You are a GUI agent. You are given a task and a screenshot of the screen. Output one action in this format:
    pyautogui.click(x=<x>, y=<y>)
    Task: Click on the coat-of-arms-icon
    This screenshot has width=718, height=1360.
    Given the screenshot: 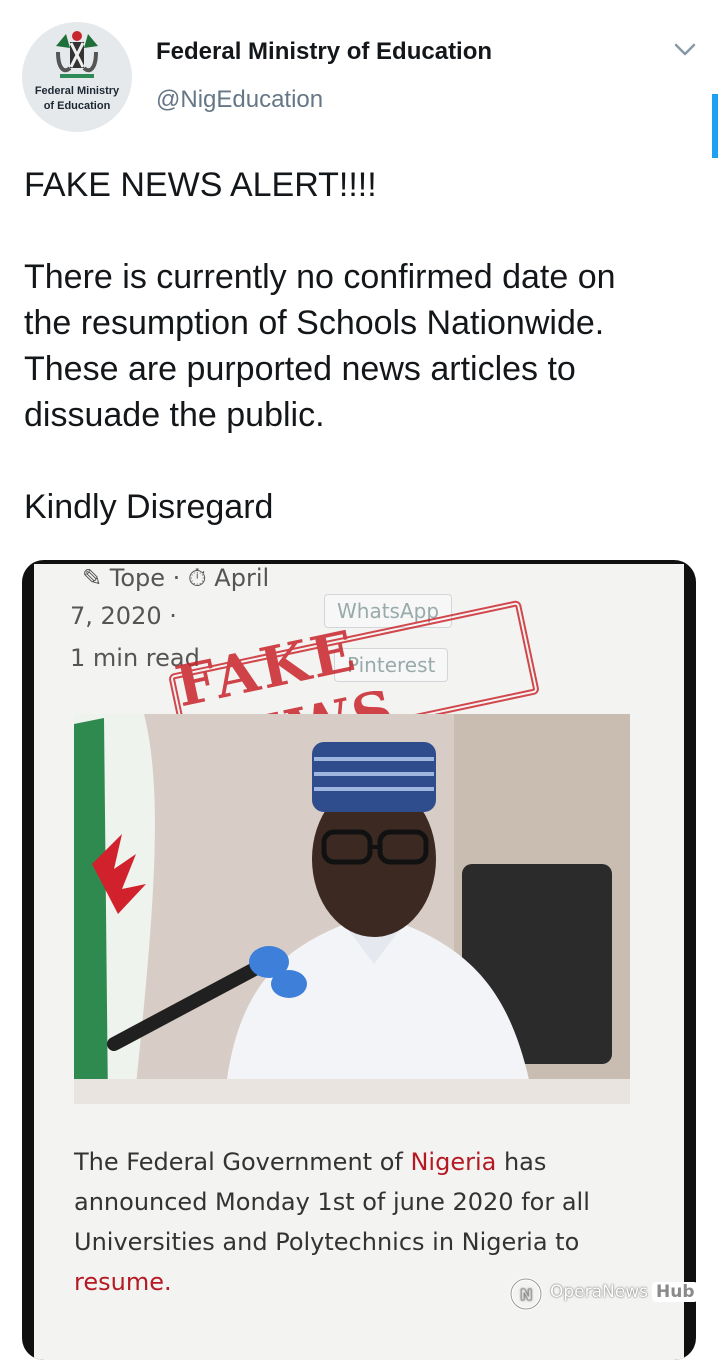 What is the action you would take?
    pyautogui.click(x=77, y=54)
    